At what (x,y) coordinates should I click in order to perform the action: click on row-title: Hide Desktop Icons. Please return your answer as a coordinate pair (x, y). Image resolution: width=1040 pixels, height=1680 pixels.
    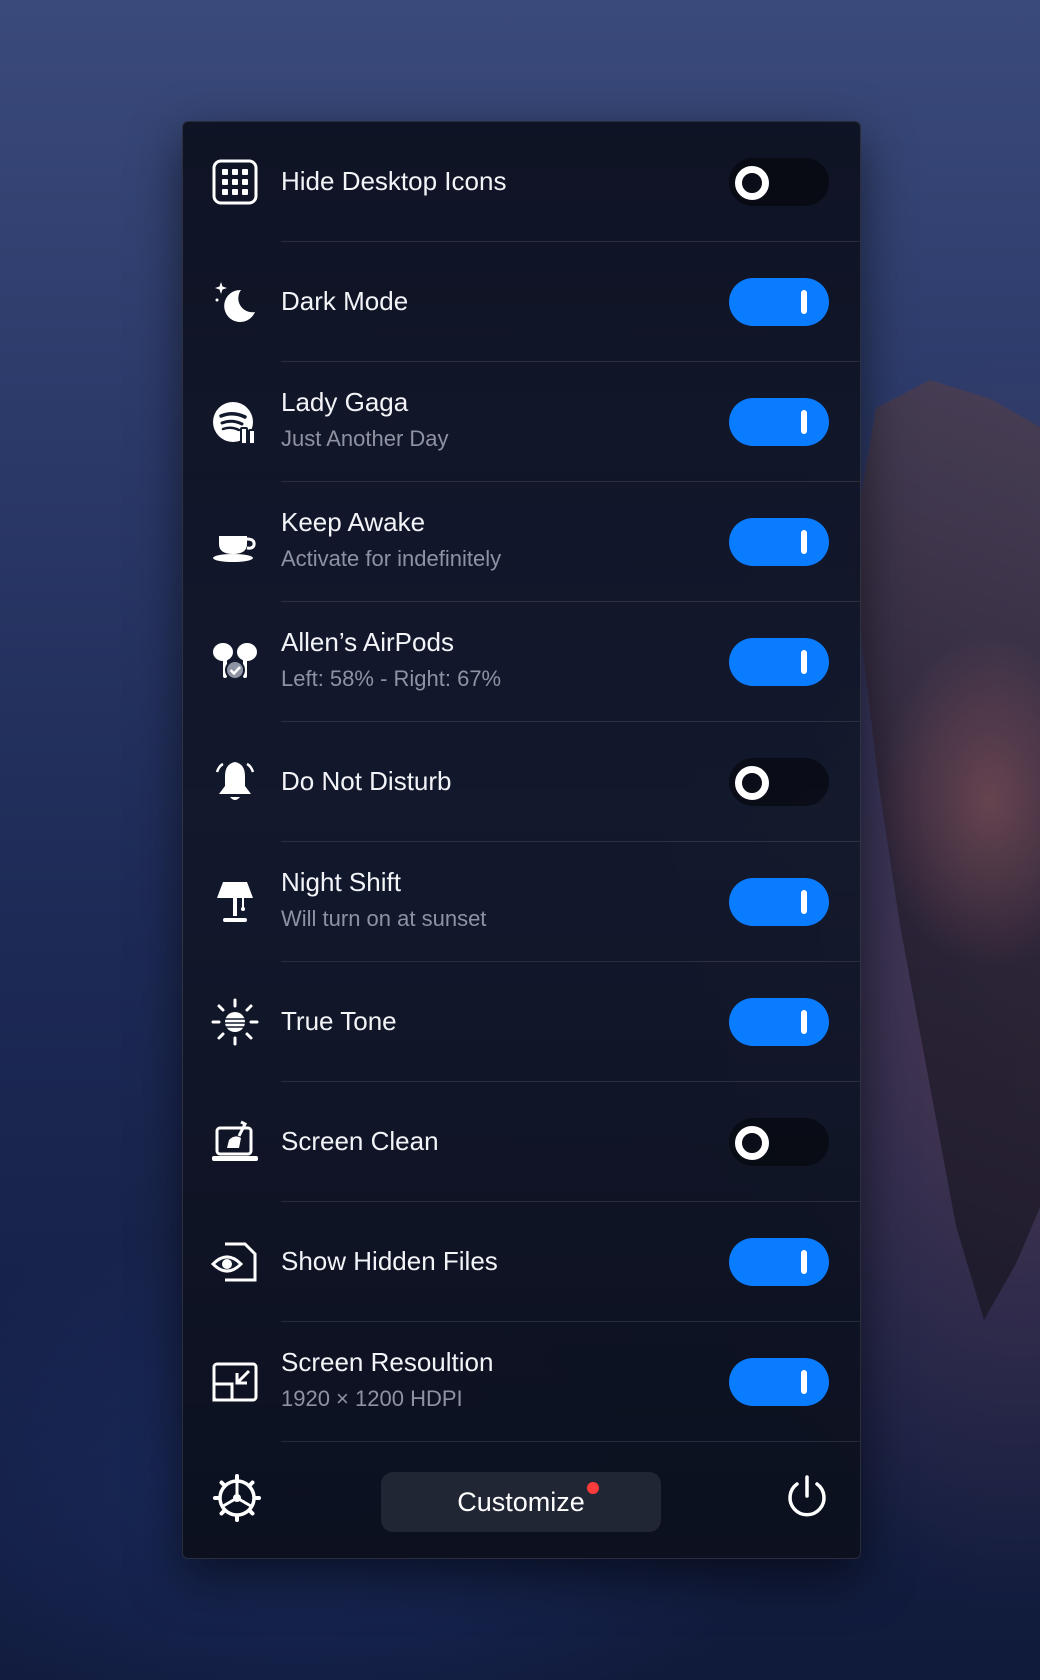
    Looking at the image, I should click on (394, 181).